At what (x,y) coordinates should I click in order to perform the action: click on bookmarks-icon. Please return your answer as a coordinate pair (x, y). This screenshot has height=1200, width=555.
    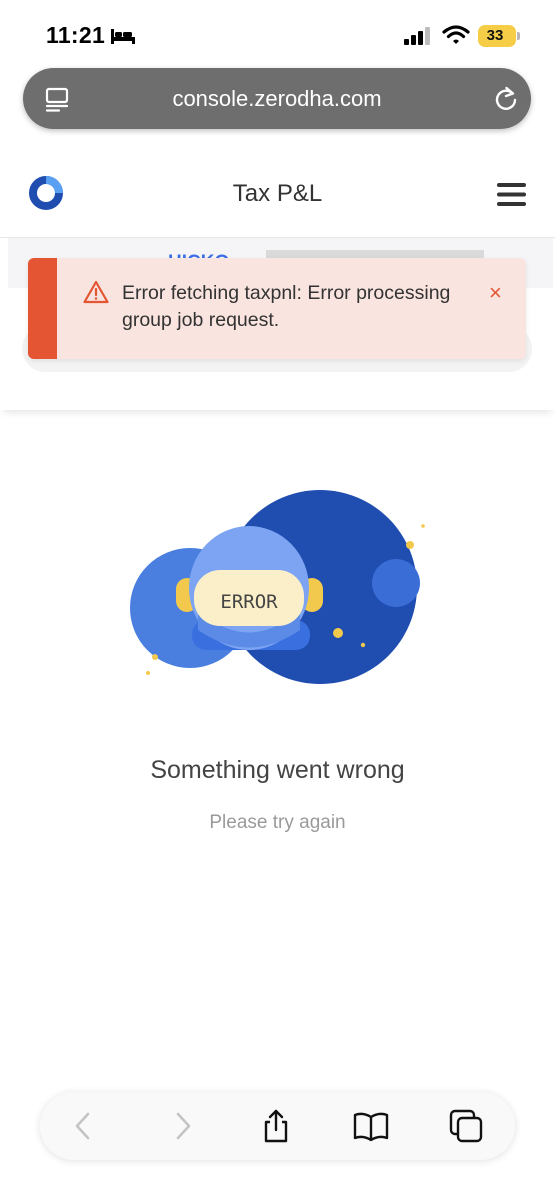
    Looking at the image, I should click on (371, 1126).